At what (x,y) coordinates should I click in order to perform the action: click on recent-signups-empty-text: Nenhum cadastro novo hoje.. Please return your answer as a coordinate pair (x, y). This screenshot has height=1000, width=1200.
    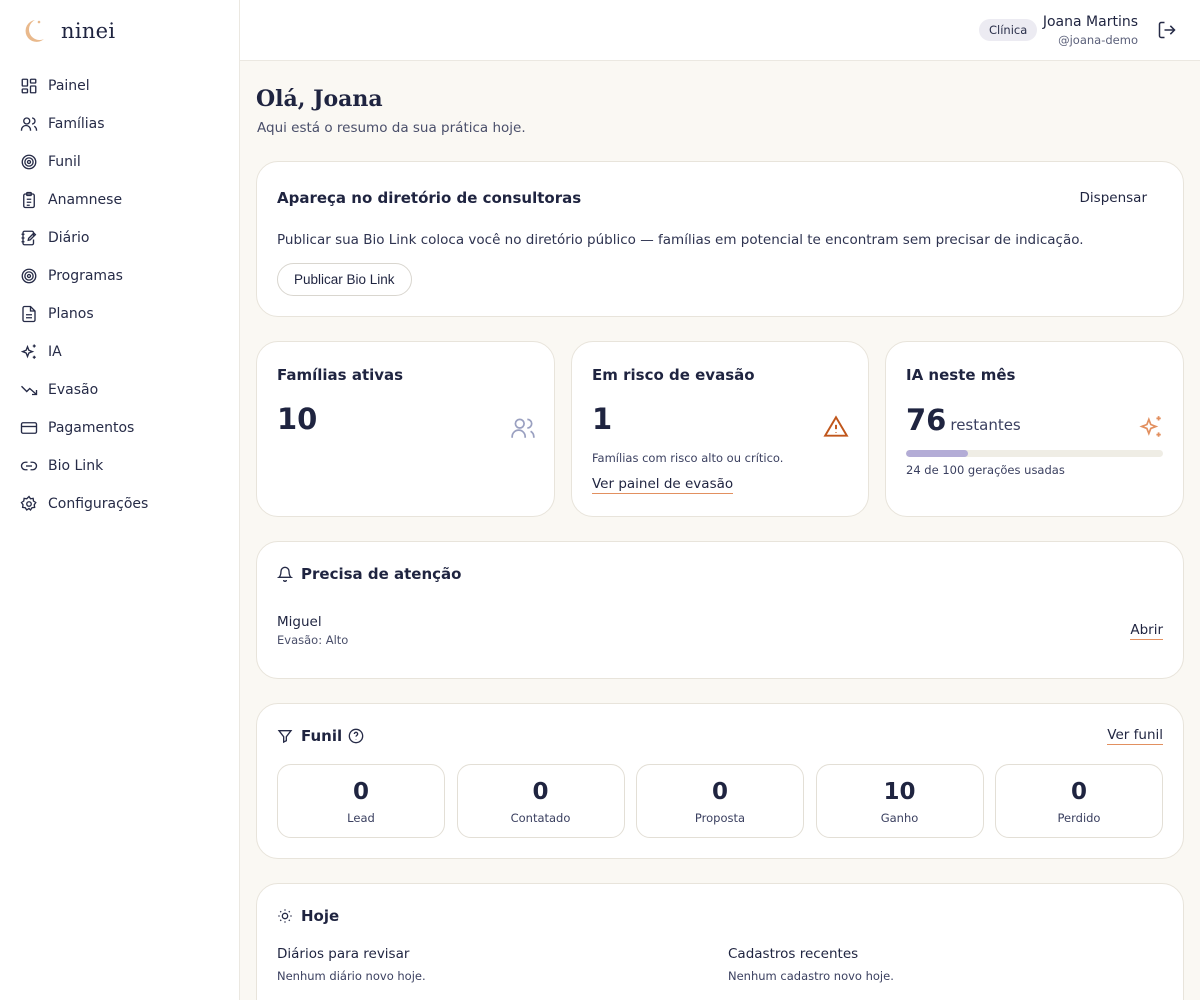
    Looking at the image, I should click on (811, 976).